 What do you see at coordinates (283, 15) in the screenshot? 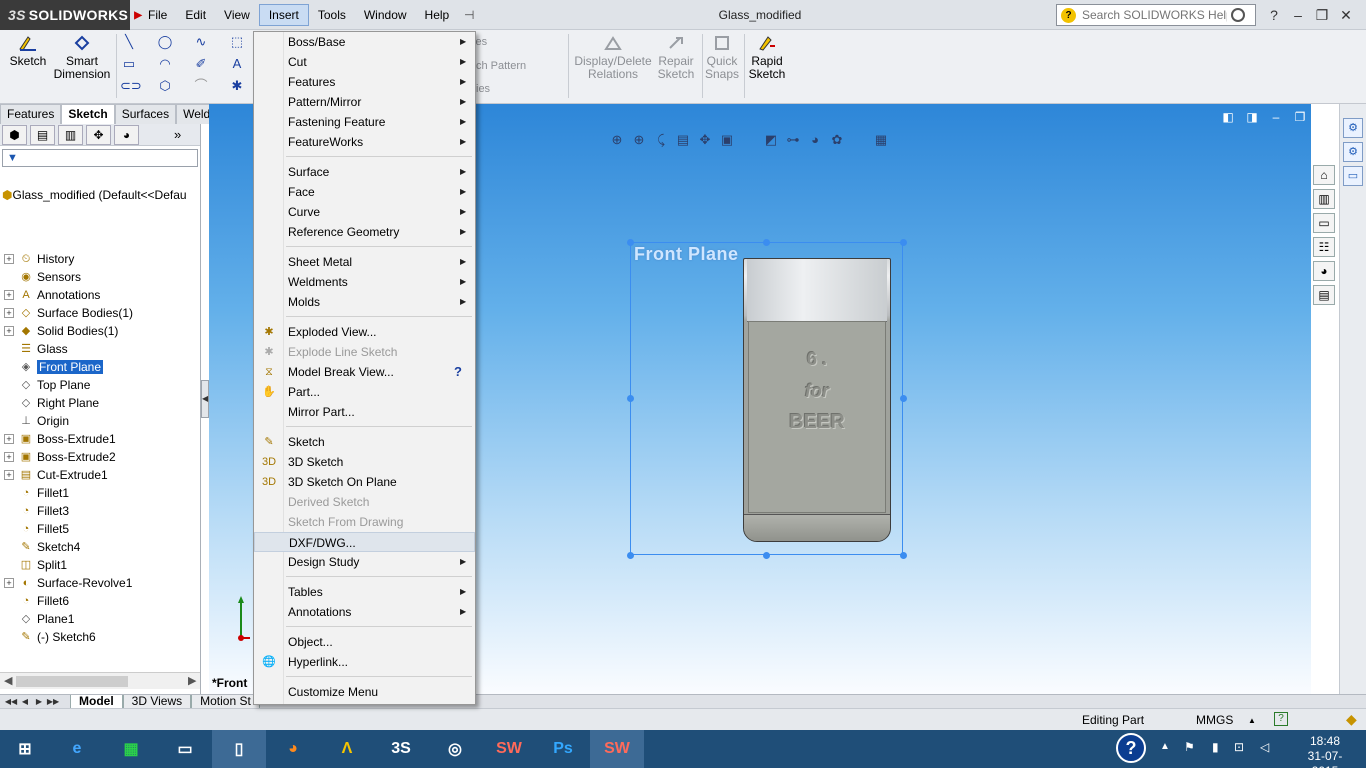
I see `menu-insert: Insert` at bounding box center [283, 15].